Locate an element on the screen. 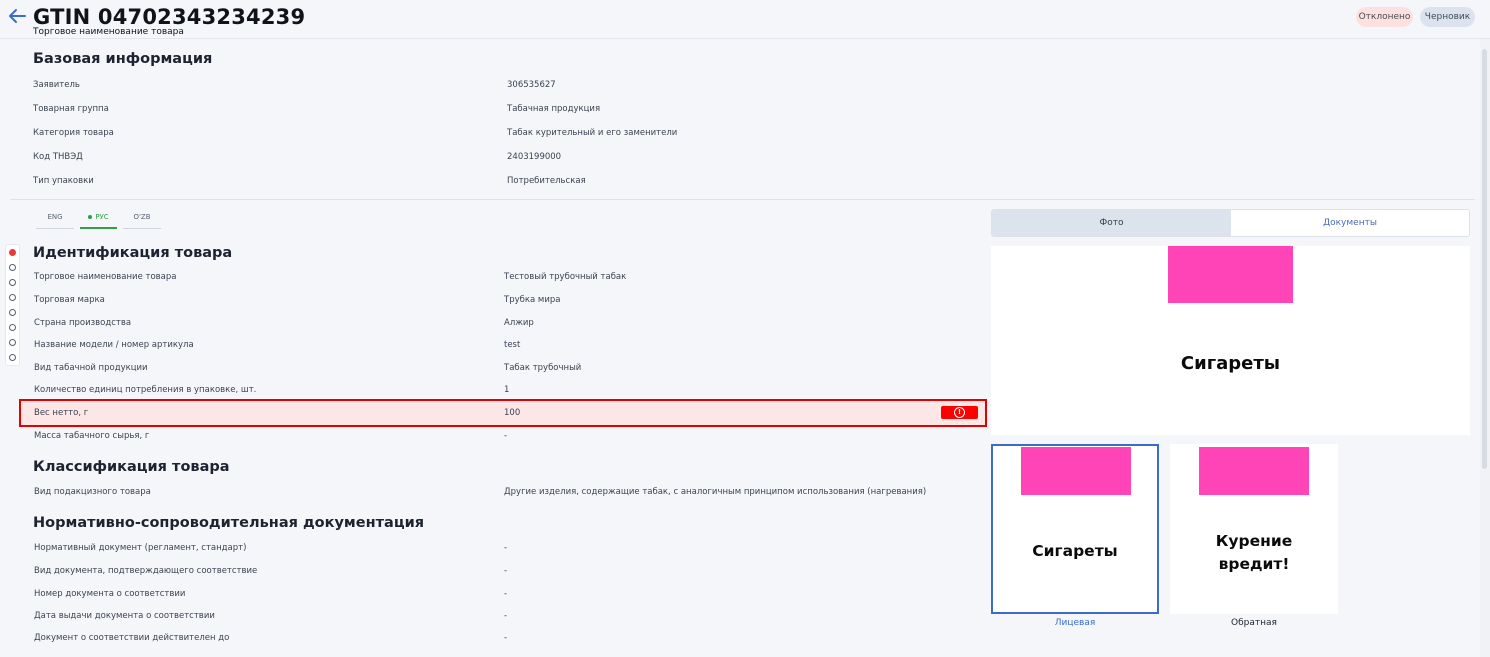 The height and width of the screenshot is (657, 1490). identification-label: Название модели / номер артикула is located at coordinates (114, 345).